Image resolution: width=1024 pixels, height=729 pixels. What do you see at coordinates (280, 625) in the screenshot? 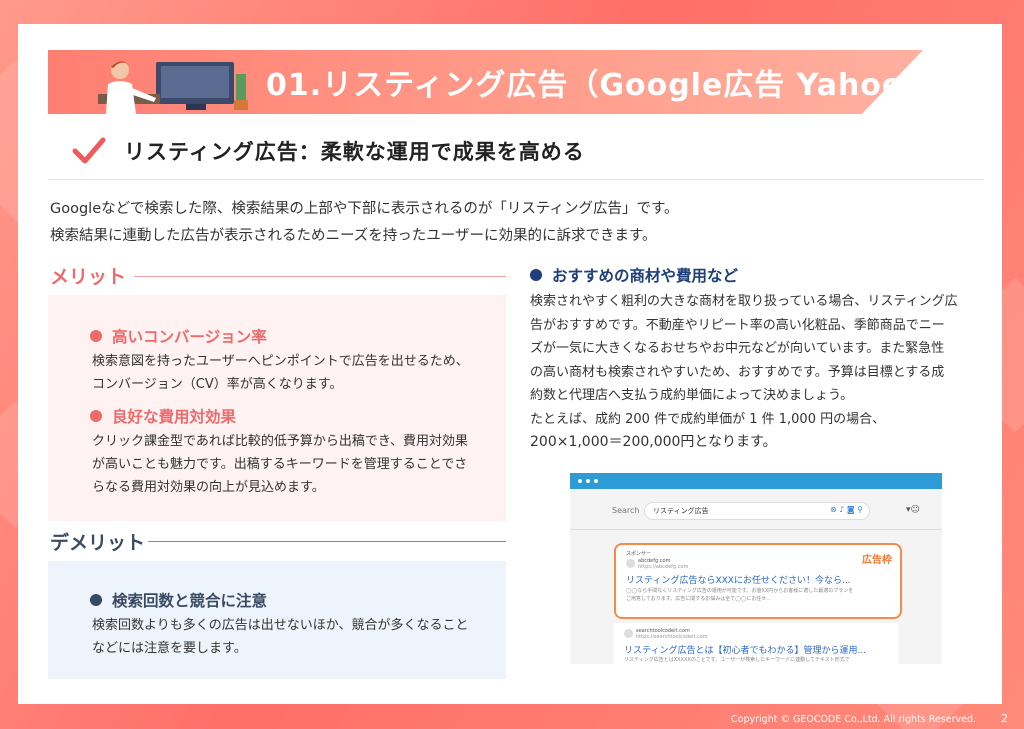
I see `text-line: 検索回数よりも多くの広告は出せないほか、競合が多くなること` at bounding box center [280, 625].